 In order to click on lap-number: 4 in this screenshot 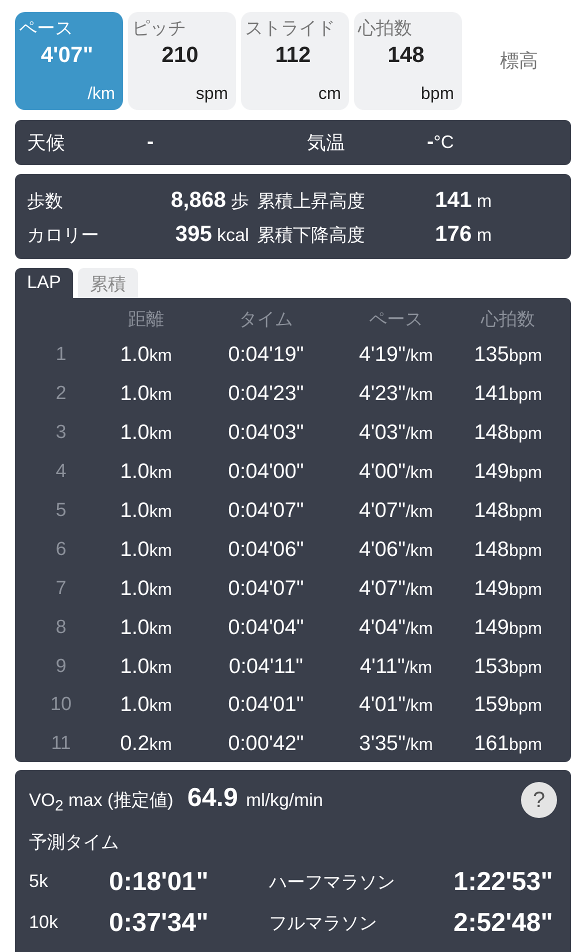, I will do `click(61, 472)`.